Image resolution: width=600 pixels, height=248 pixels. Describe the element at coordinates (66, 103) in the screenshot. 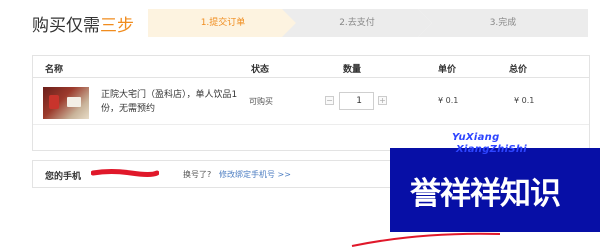

I see `product-thumbnail` at that location.